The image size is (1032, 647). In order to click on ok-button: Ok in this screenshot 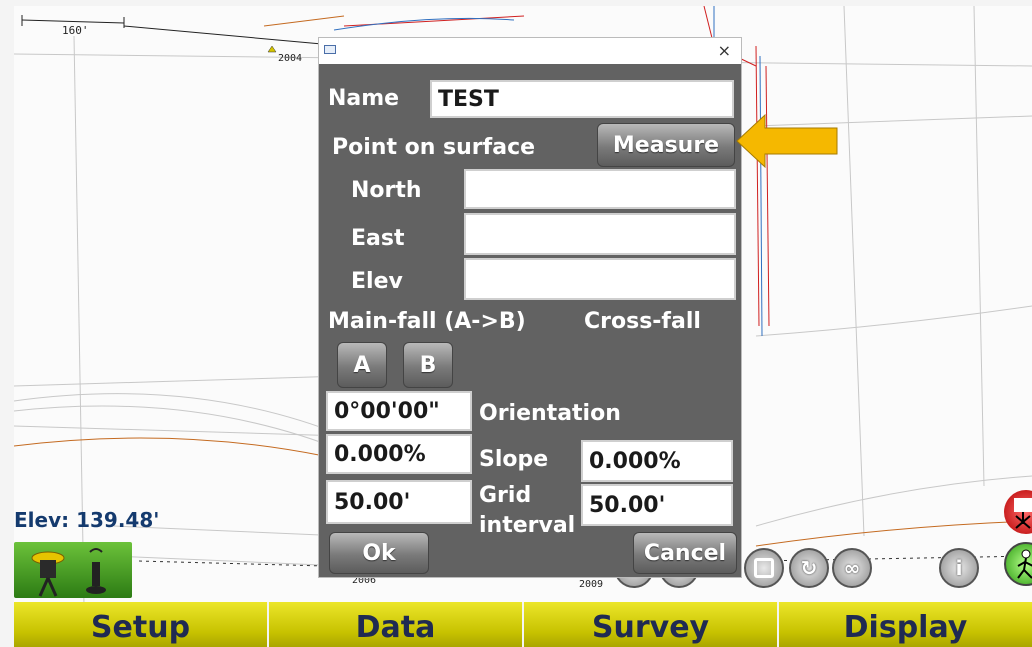, I will do `click(379, 553)`.